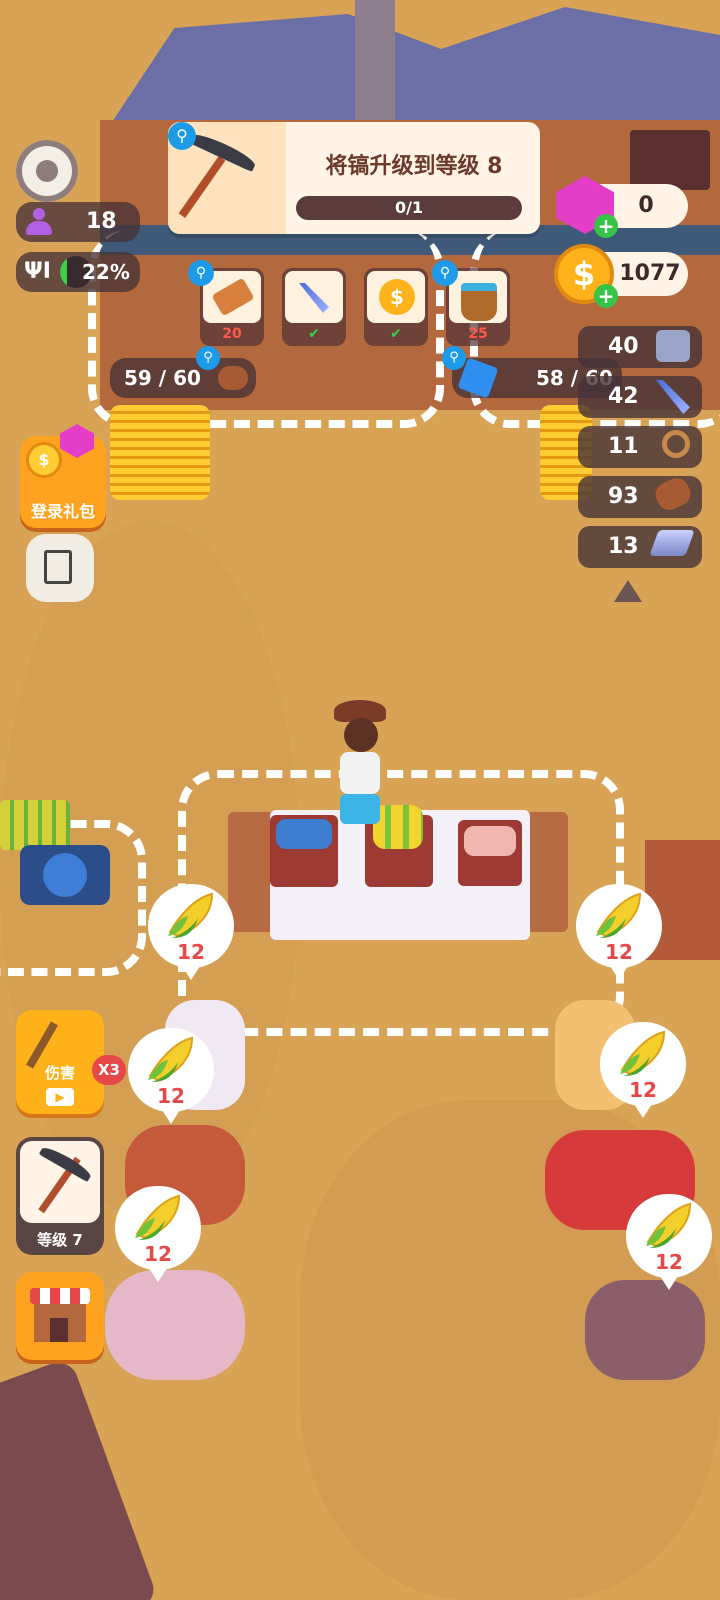 The height and width of the screenshot is (1600, 720). What do you see at coordinates (640, 347) in the screenshot?
I see `resource-iron: 40` at bounding box center [640, 347].